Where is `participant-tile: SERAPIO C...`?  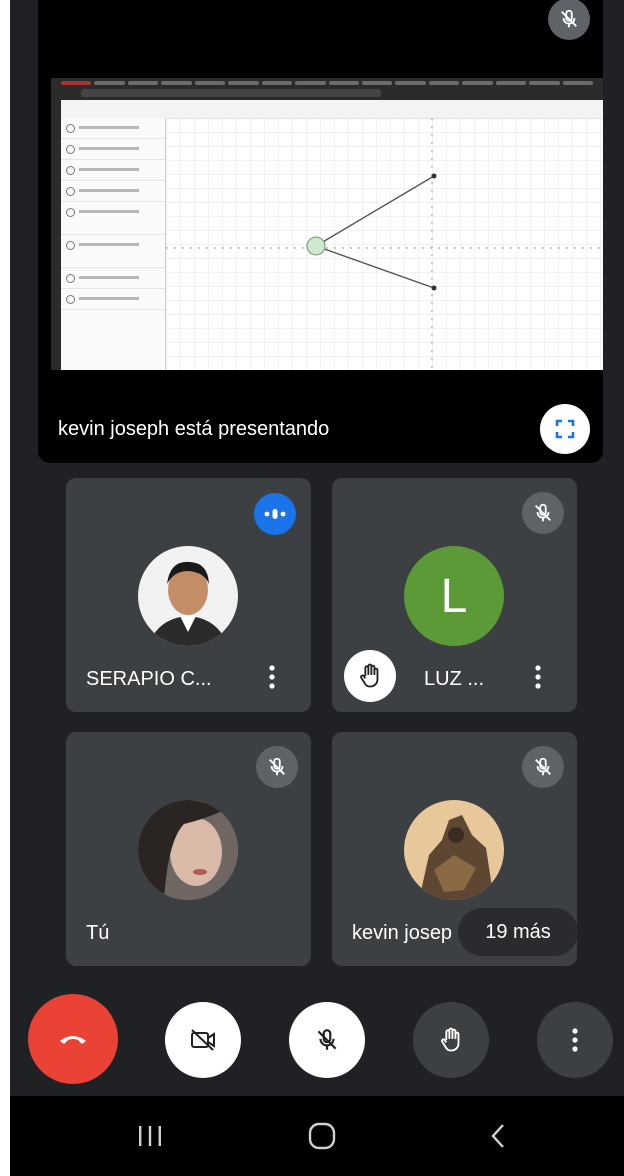
participant-tile: SERAPIO C... is located at coordinates (188, 595).